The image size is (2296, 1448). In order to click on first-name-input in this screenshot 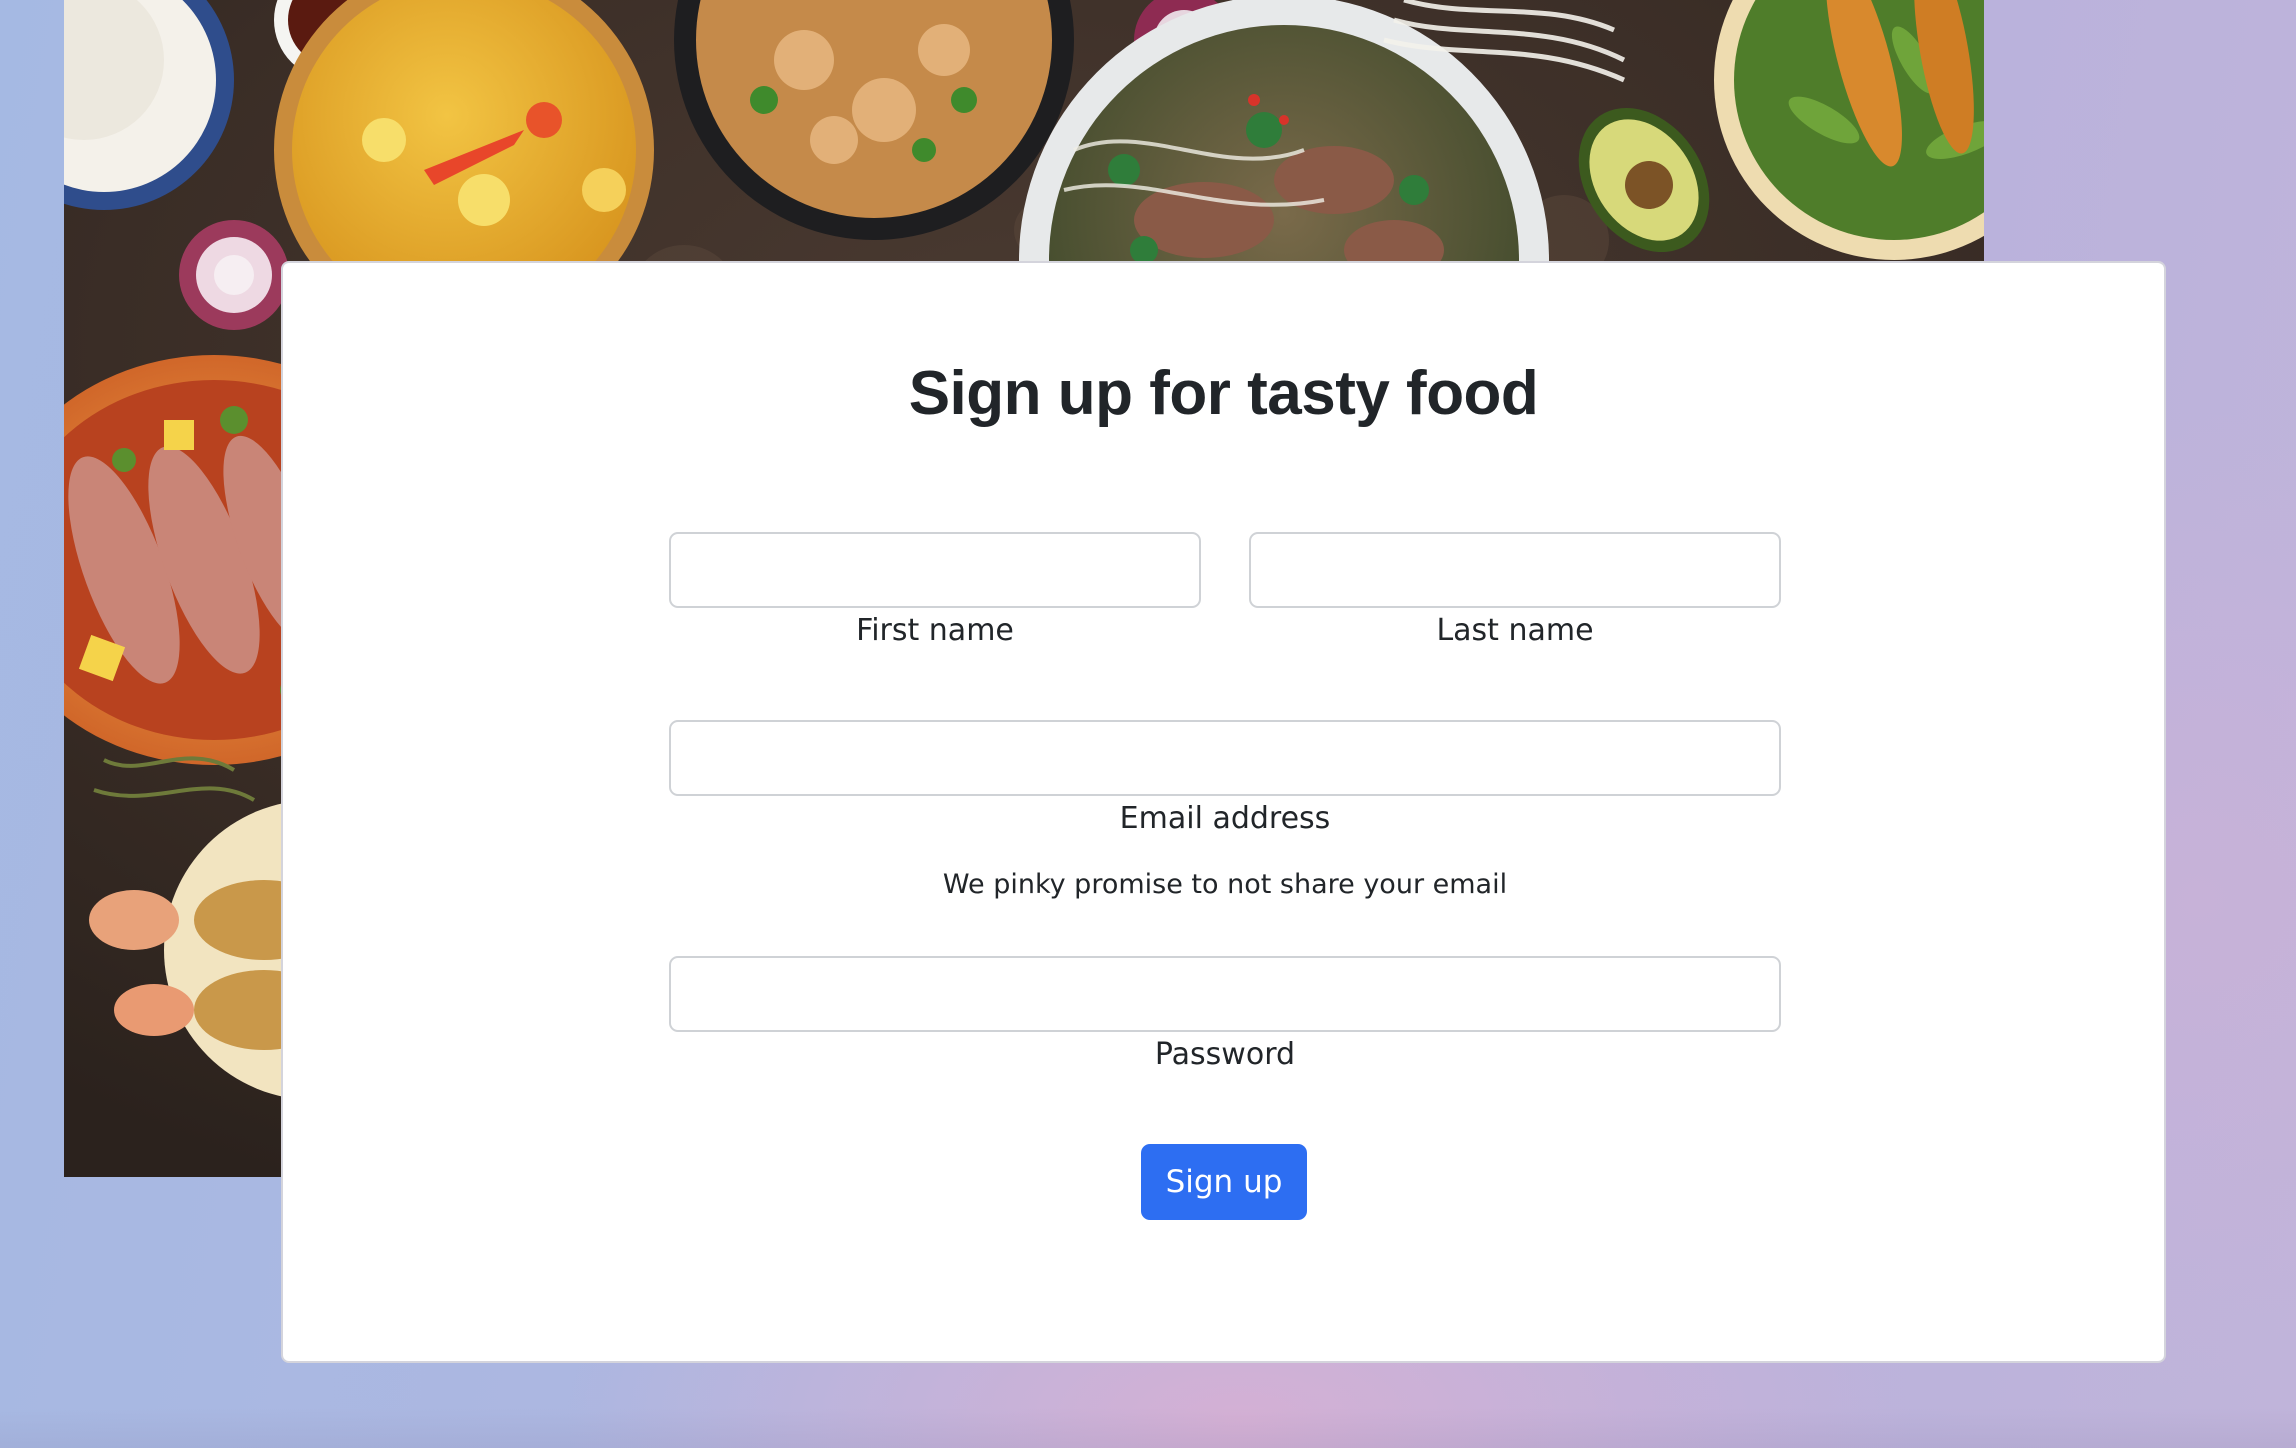, I will do `click(935, 570)`.